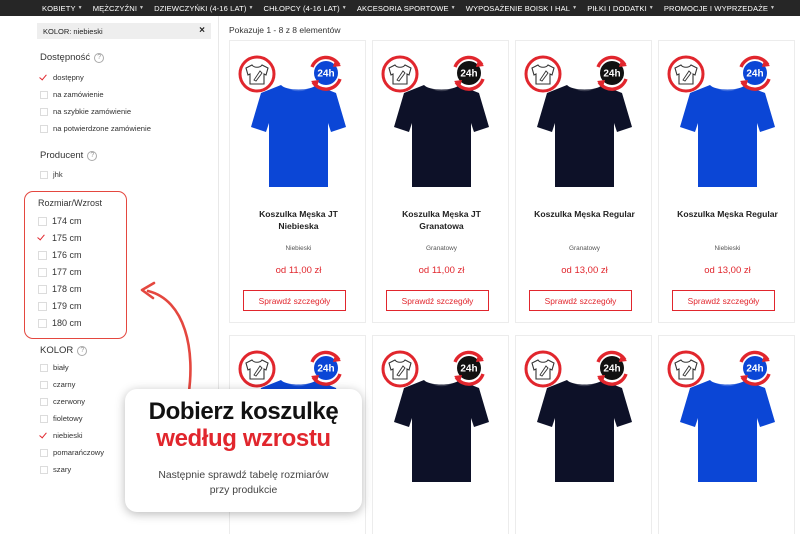 This screenshot has width=800, height=534. What do you see at coordinates (441, 220) in the screenshot?
I see `product-name: Koszulka Męska JT Granatowa` at bounding box center [441, 220].